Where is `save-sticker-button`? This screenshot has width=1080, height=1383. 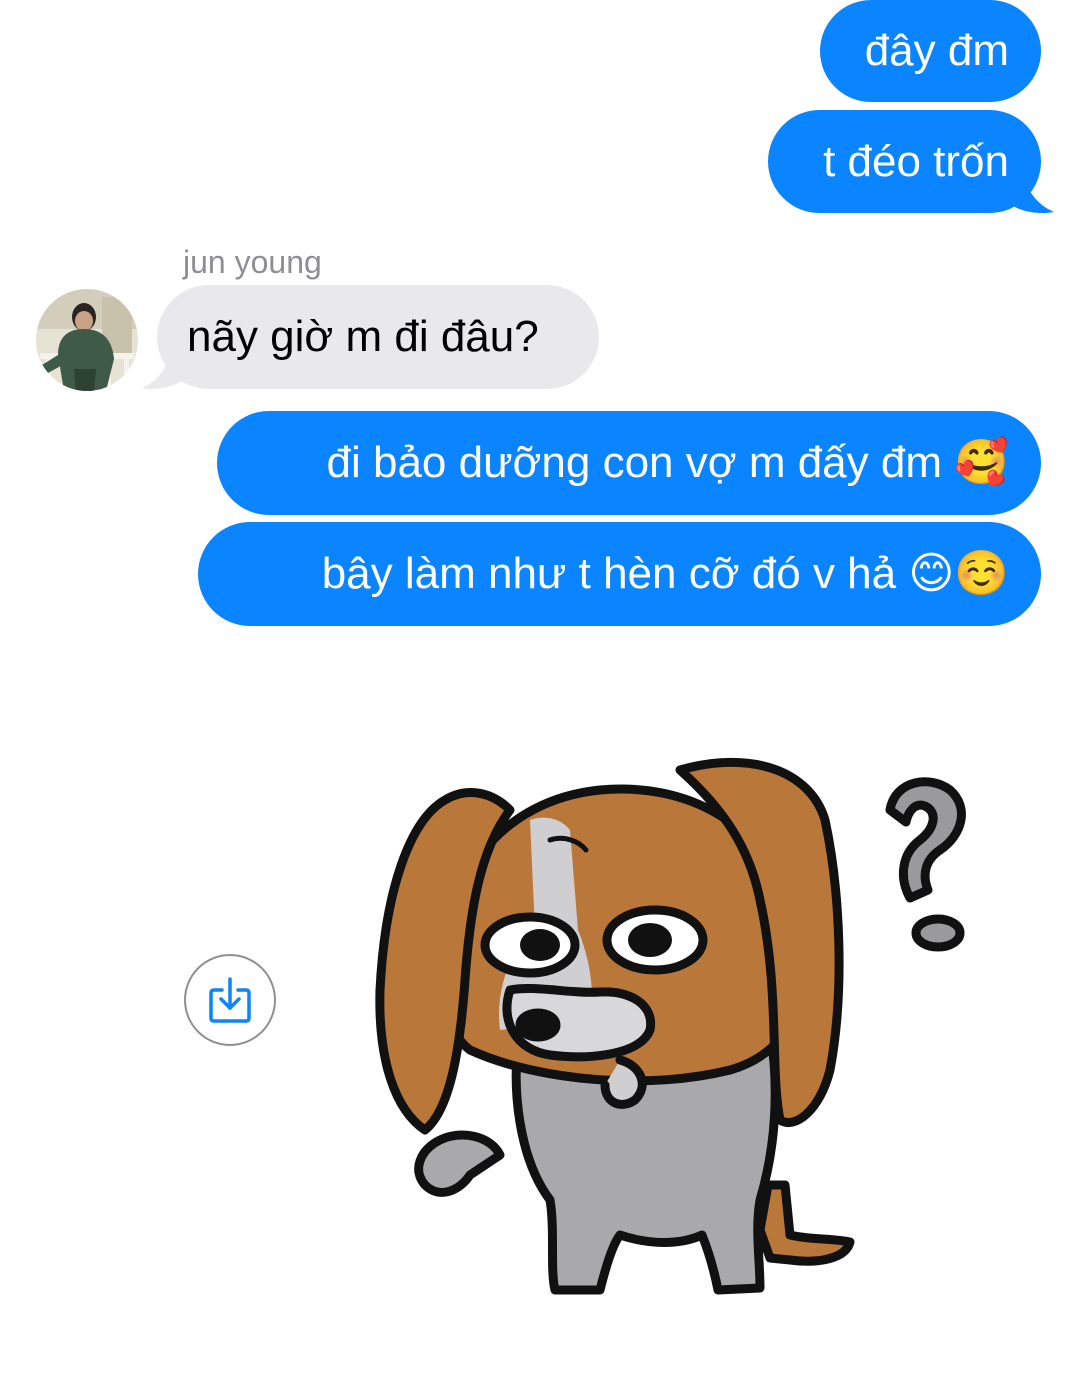 save-sticker-button is located at coordinates (230, 1000).